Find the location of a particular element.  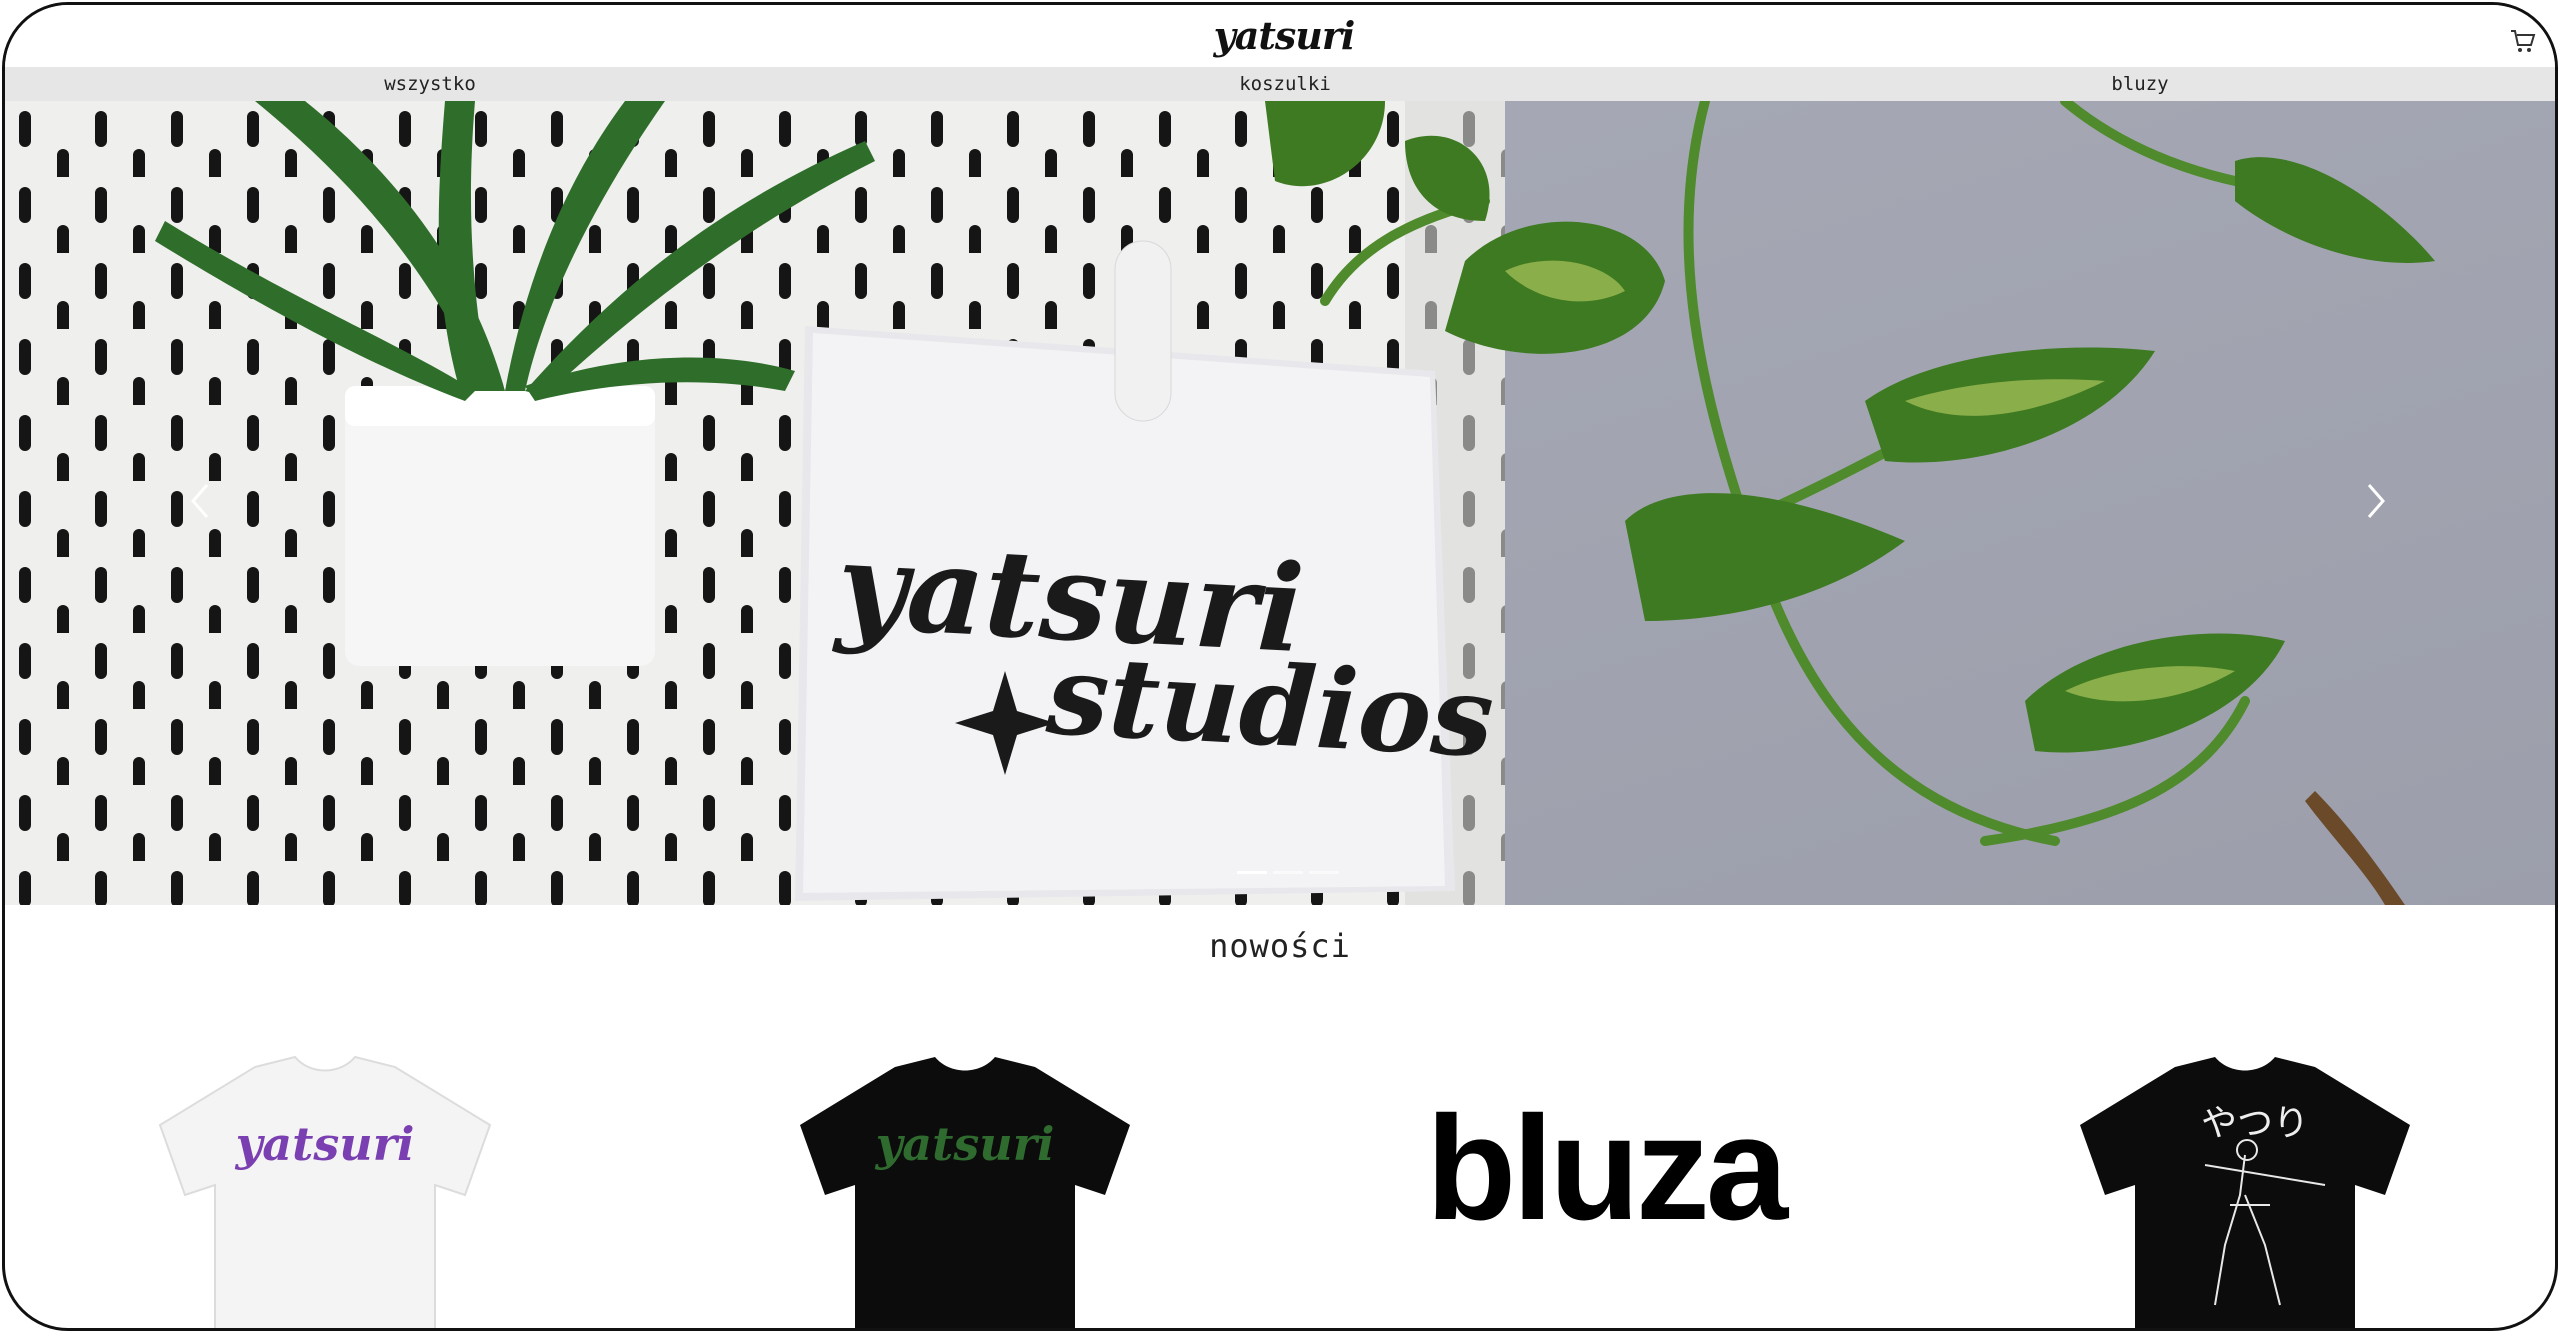

carousel-prev-button is located at coordinates (201, 501).